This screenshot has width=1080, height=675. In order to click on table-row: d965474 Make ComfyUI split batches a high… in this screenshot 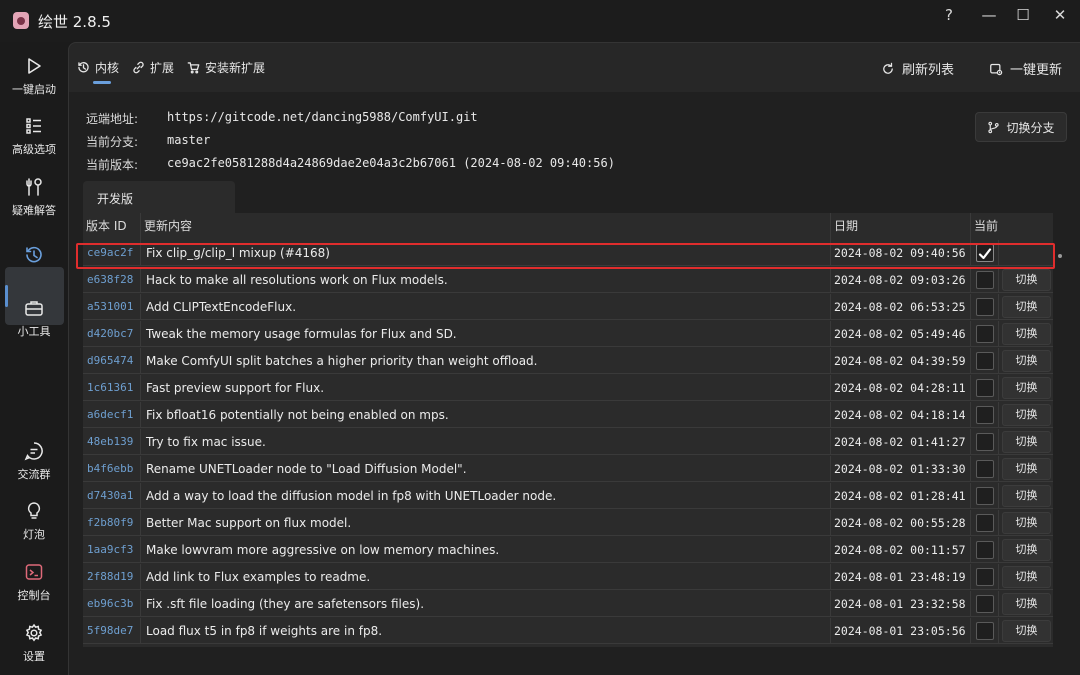, I will do `click(568, 361)`.